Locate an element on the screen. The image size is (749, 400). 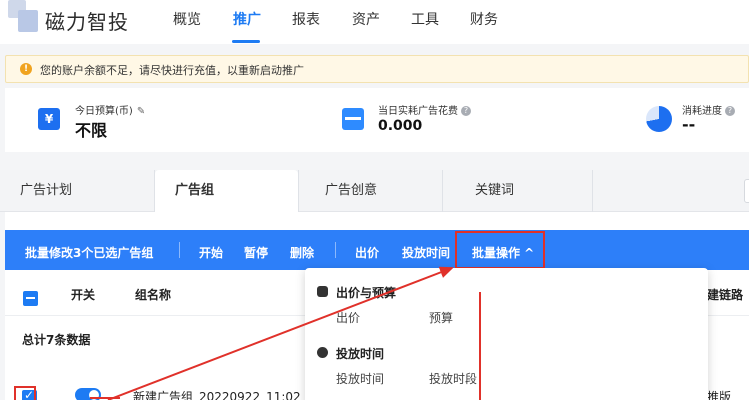
card-icon is located at coordinates (353, 119).